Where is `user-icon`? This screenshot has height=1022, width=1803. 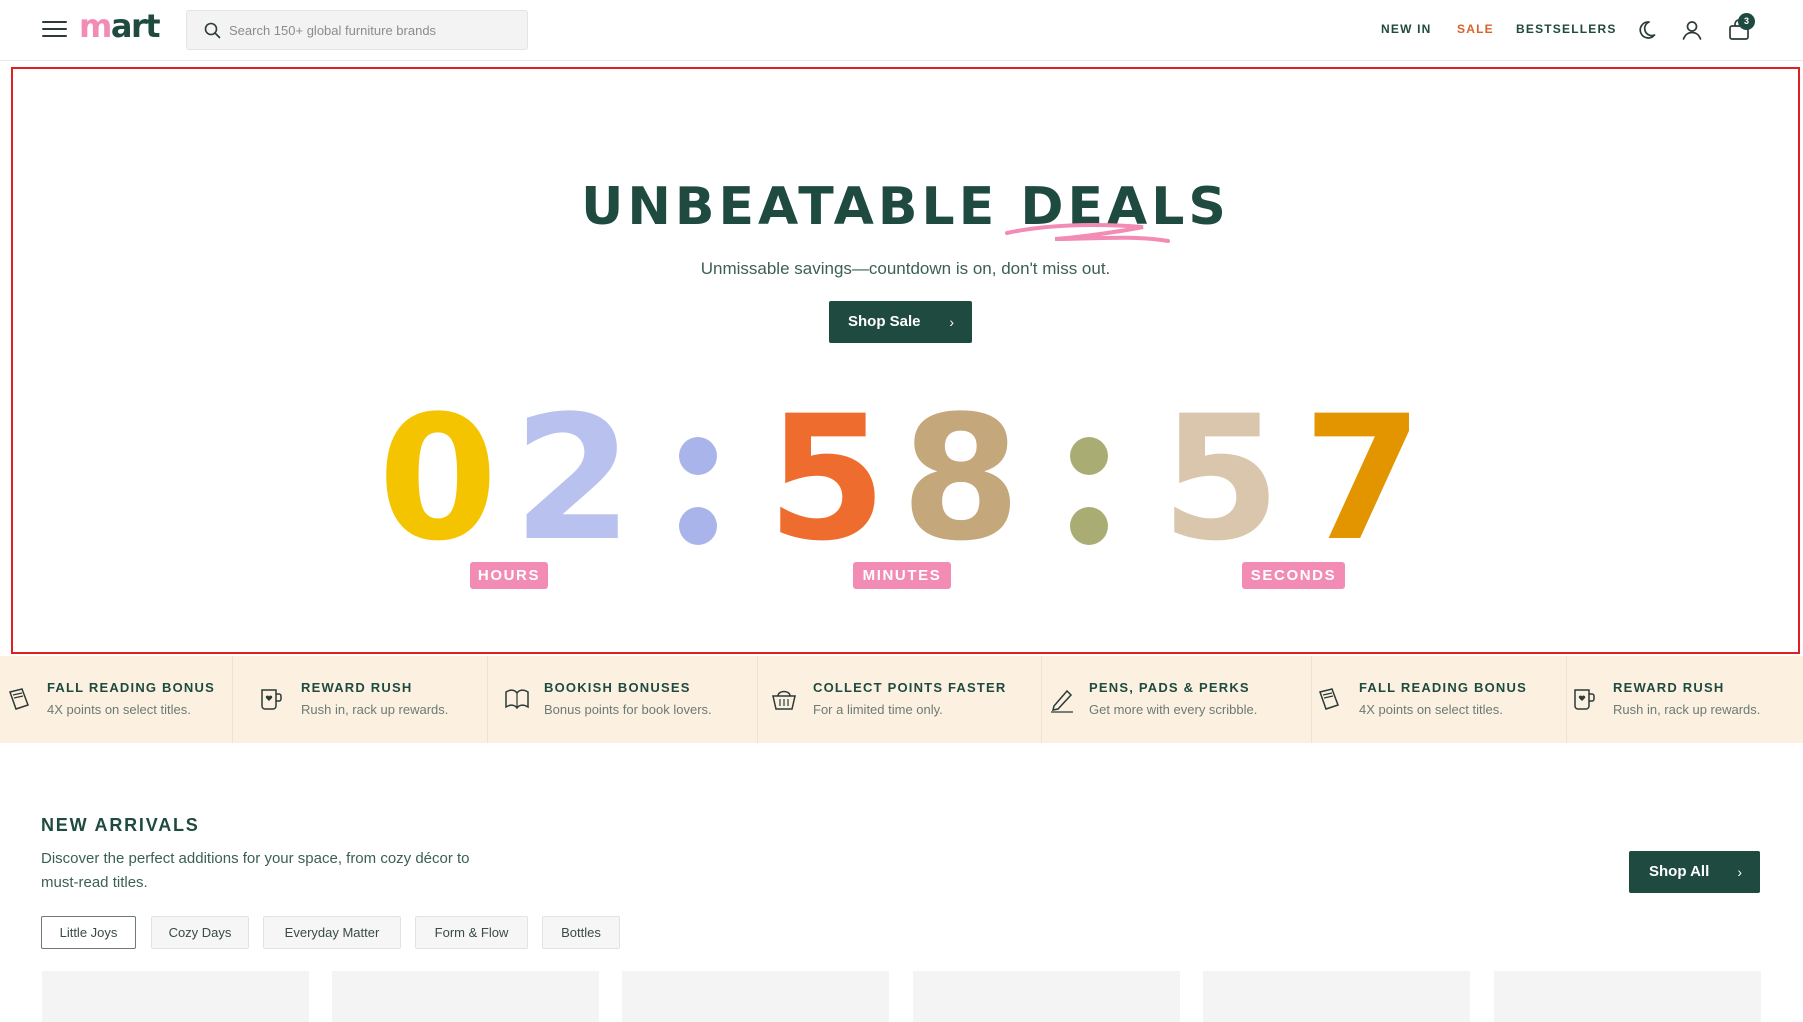 user-icon is located at coordinates (1692, 30).